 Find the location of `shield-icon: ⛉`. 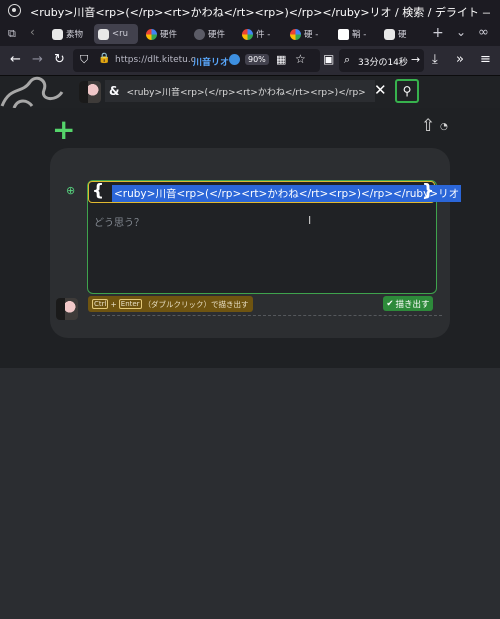

shield-icon: ⛉ is located at coordinates (84, 60).